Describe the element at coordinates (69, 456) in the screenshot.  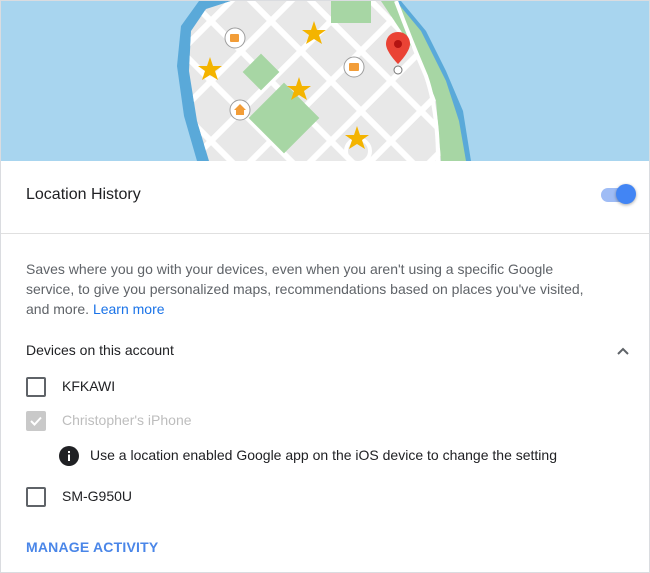
I see `info-icon` at that location.